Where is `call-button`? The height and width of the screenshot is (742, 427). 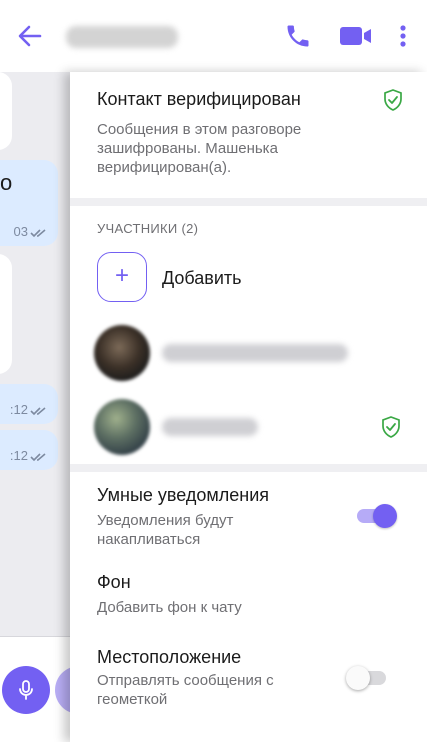
call-button is located at coordinates (298, 36).